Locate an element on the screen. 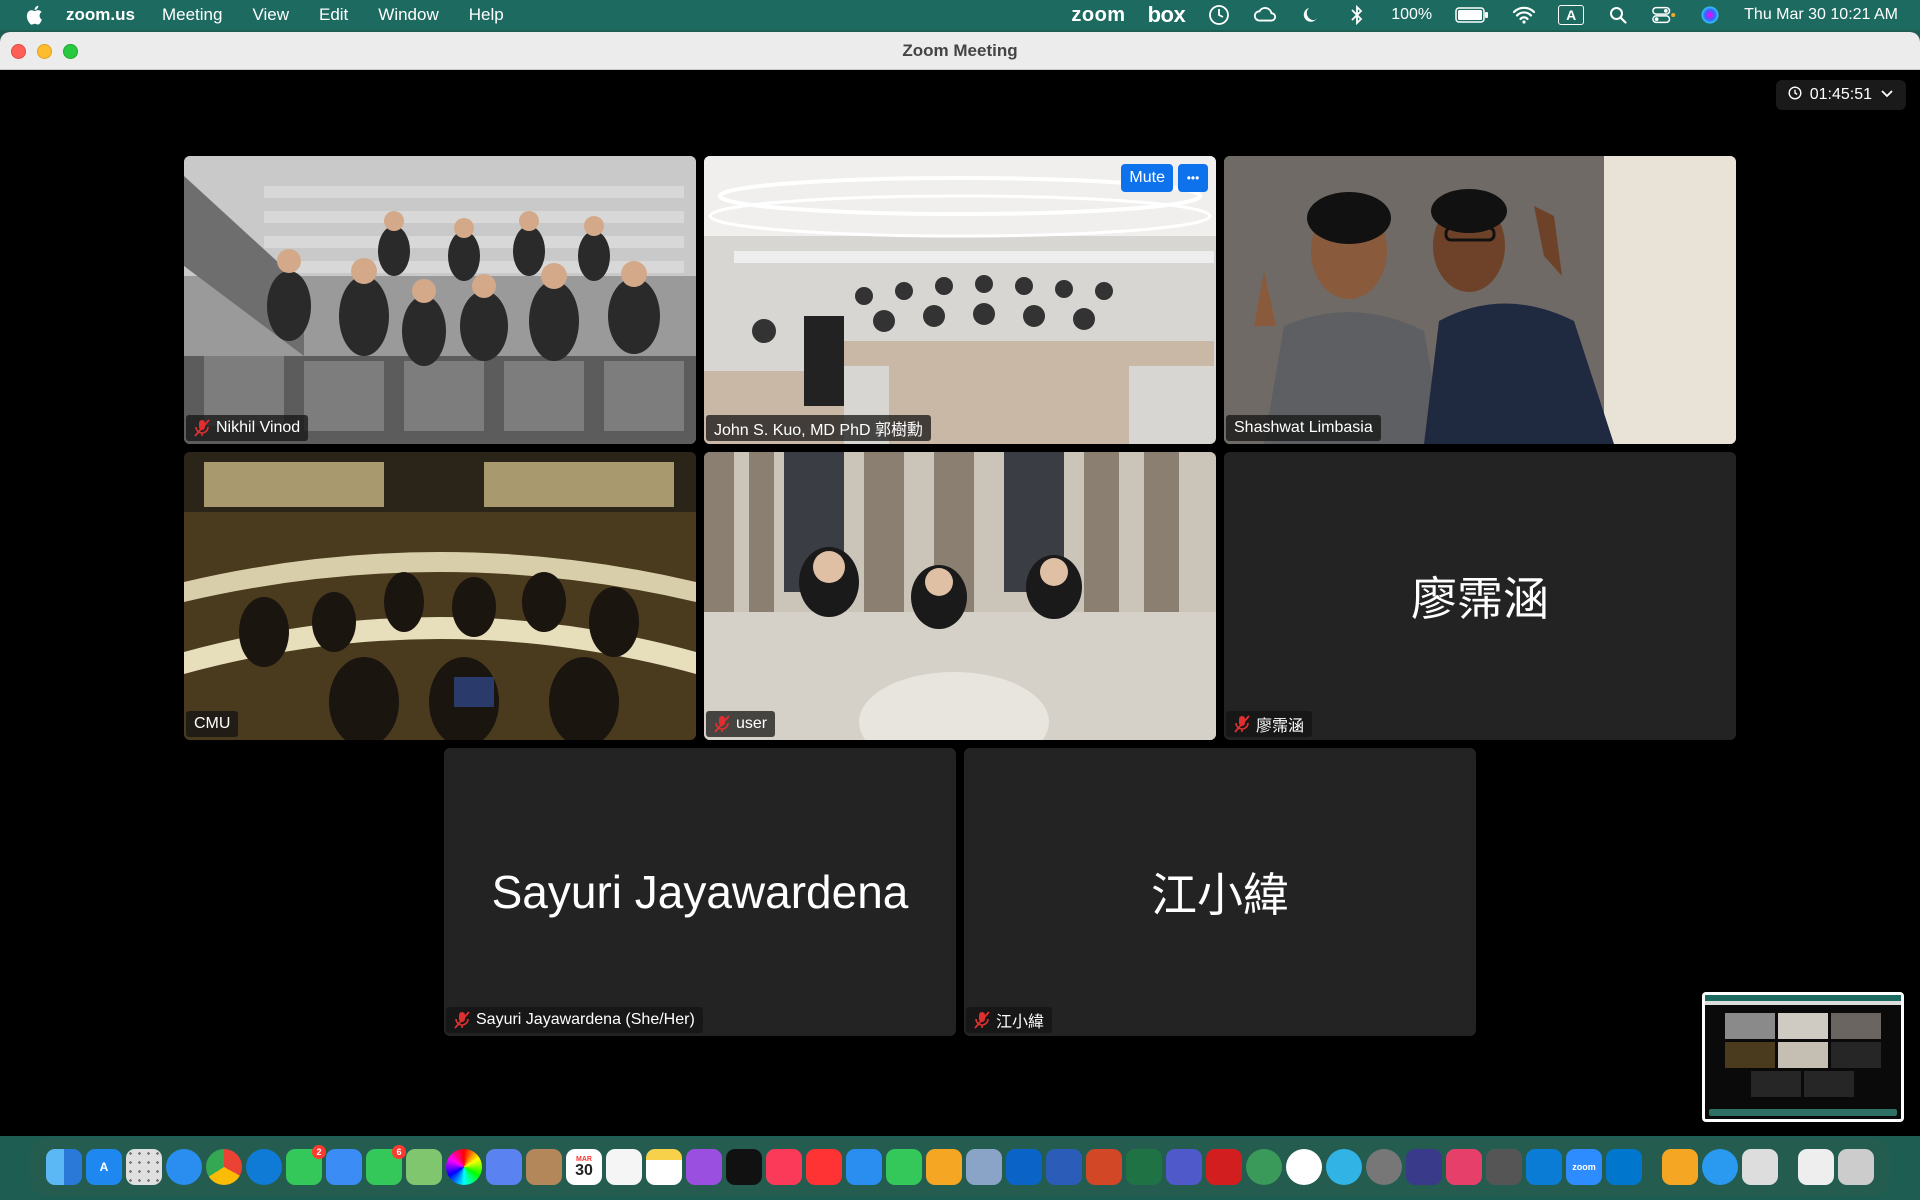 This screenshot has width=1920, height=1200. proxy-app-icon is located at coordinates (1344, 1167).